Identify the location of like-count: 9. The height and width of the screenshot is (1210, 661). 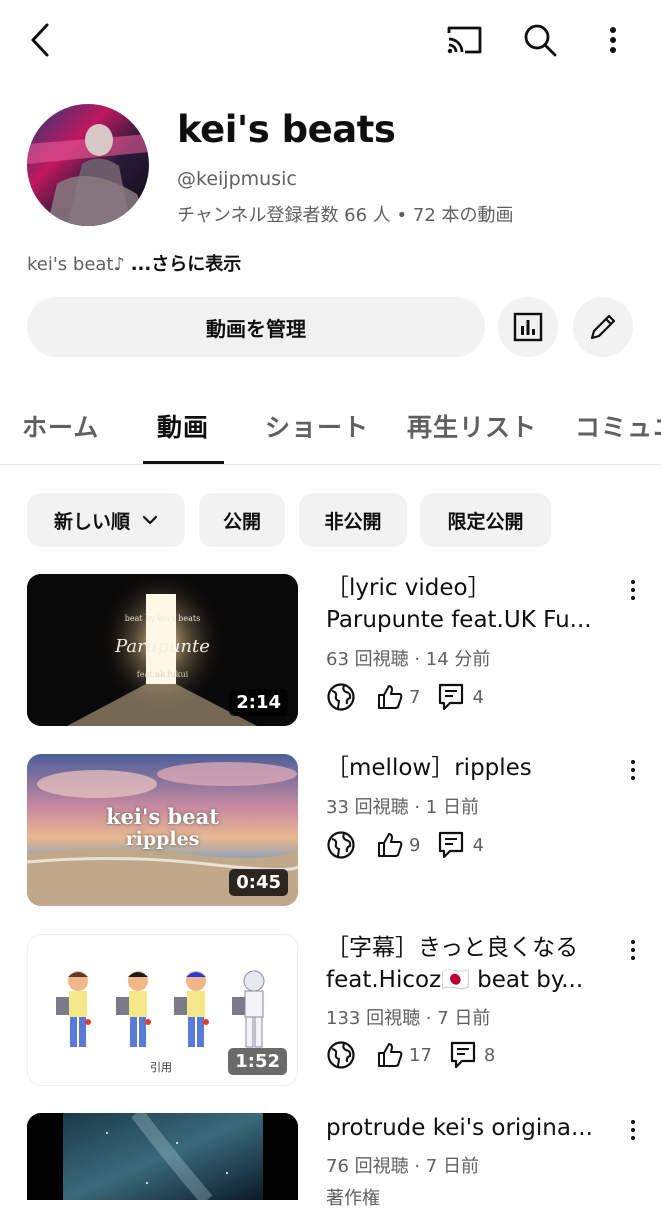
(415, 845).